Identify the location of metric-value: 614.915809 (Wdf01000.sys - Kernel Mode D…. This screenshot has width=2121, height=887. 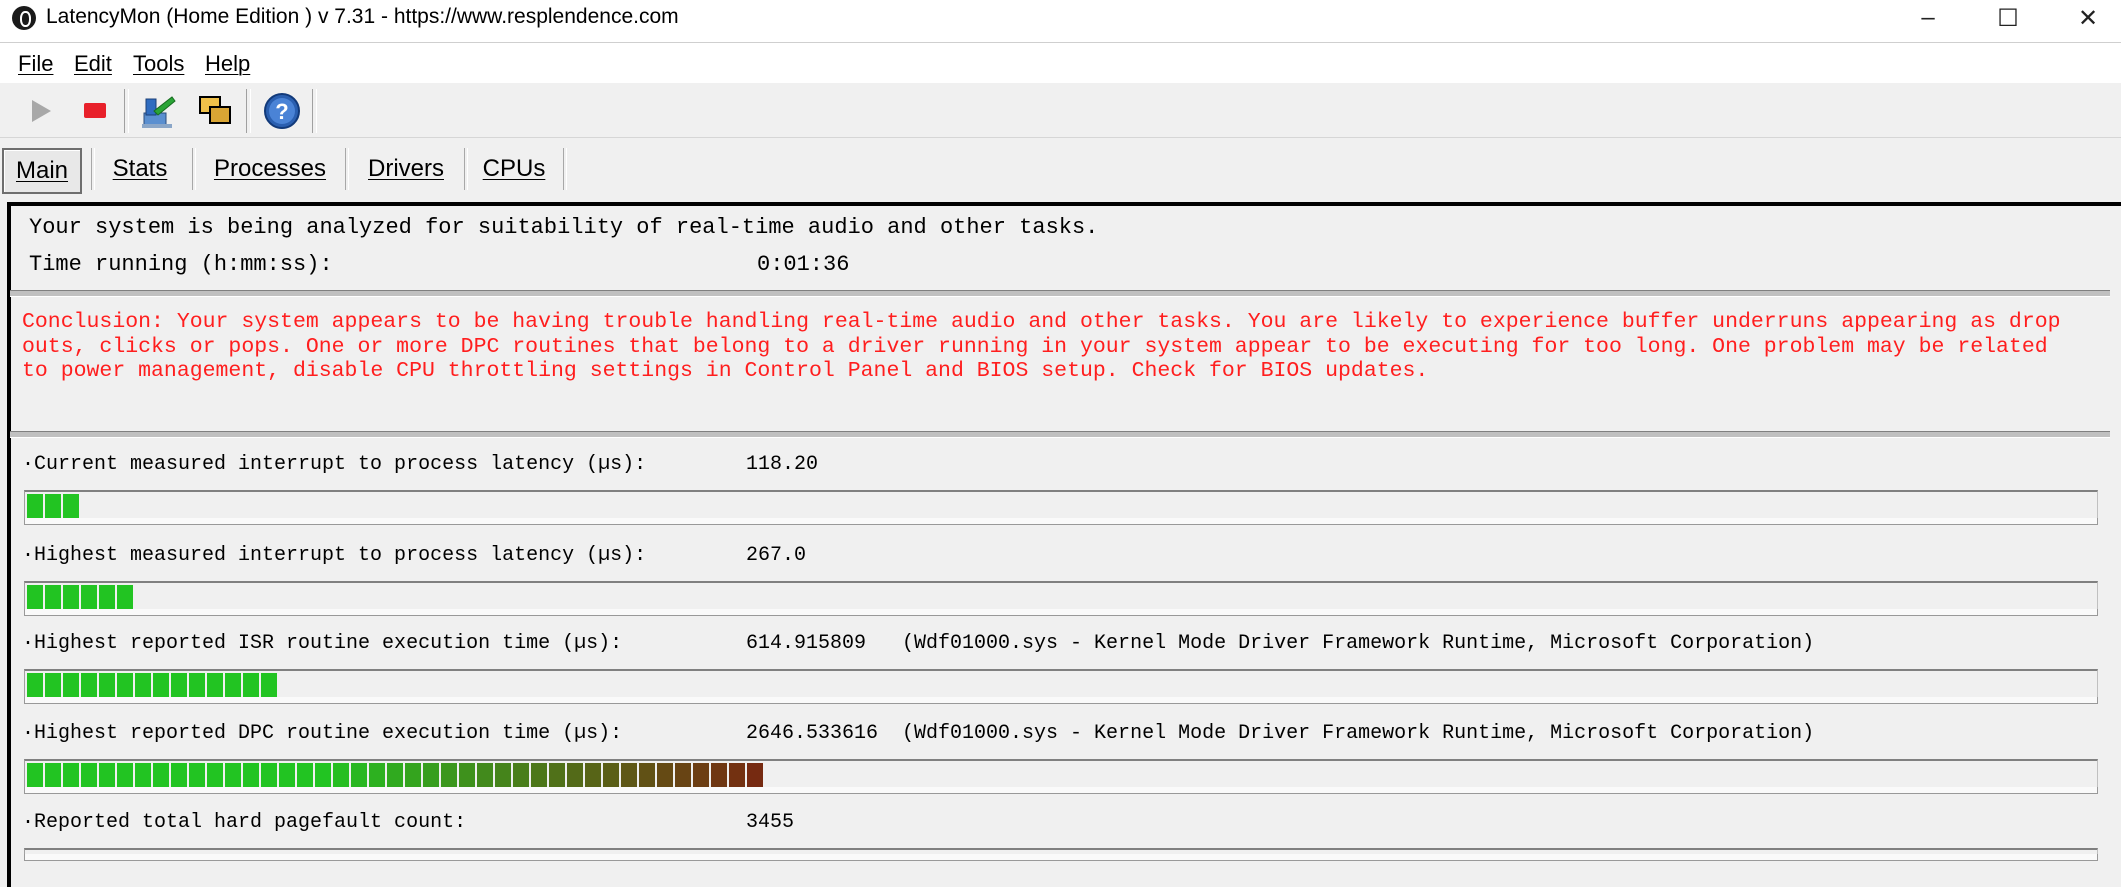
(1280, 643).